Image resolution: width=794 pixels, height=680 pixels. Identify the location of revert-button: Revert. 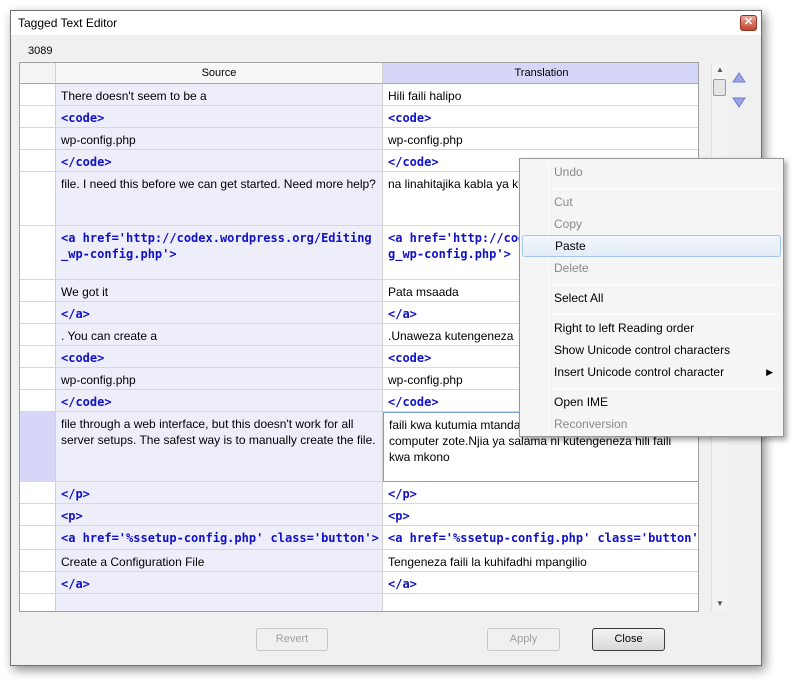
(292, 639).